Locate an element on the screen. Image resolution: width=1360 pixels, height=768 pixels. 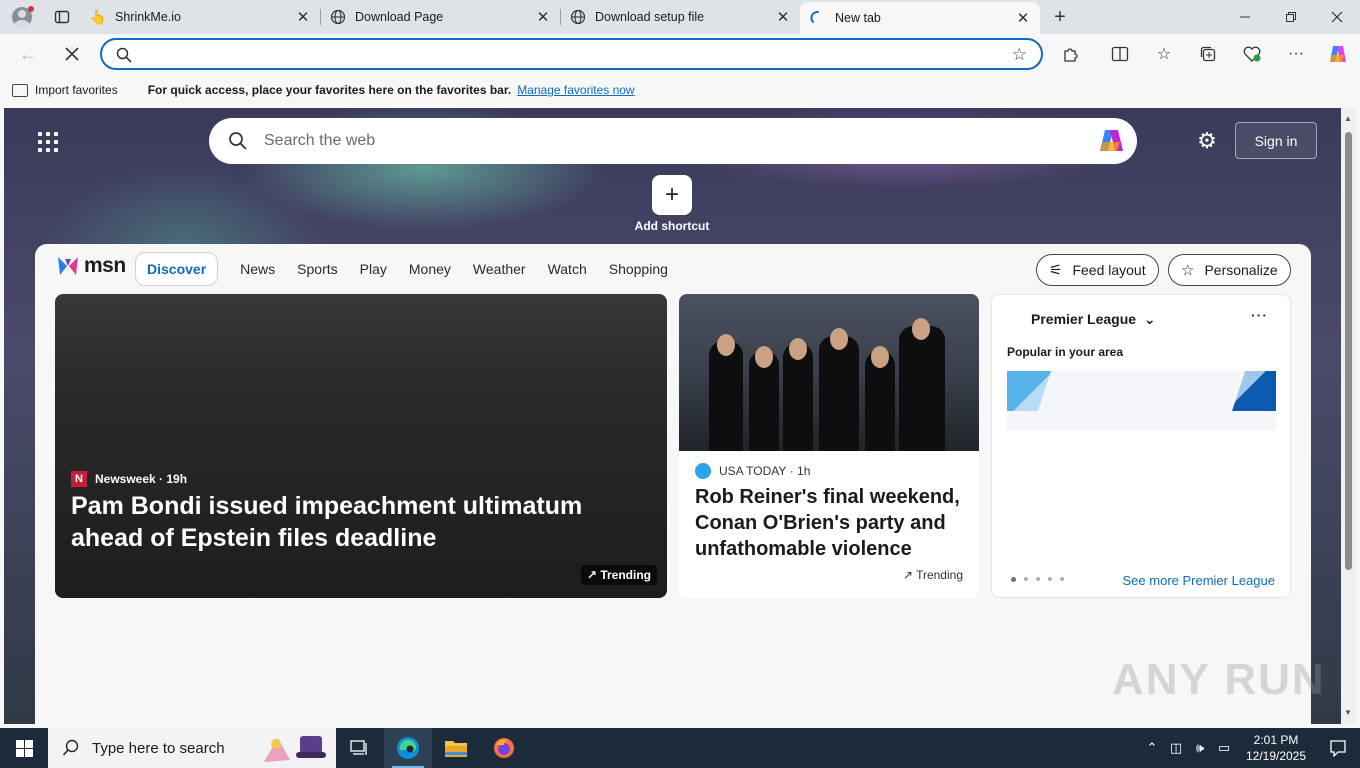
notifications-button is located at coordinates (1338, 748).